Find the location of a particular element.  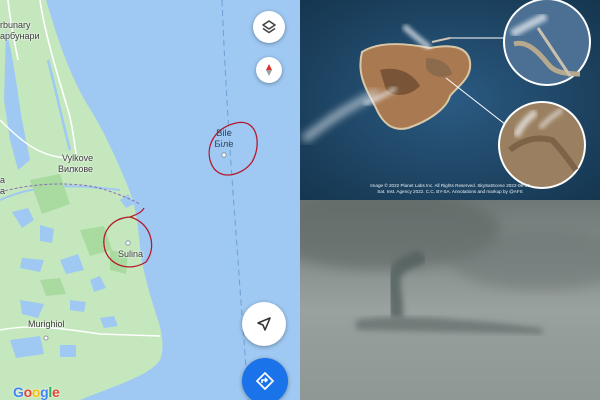

my-location-button is located at coordinates (264, 324).